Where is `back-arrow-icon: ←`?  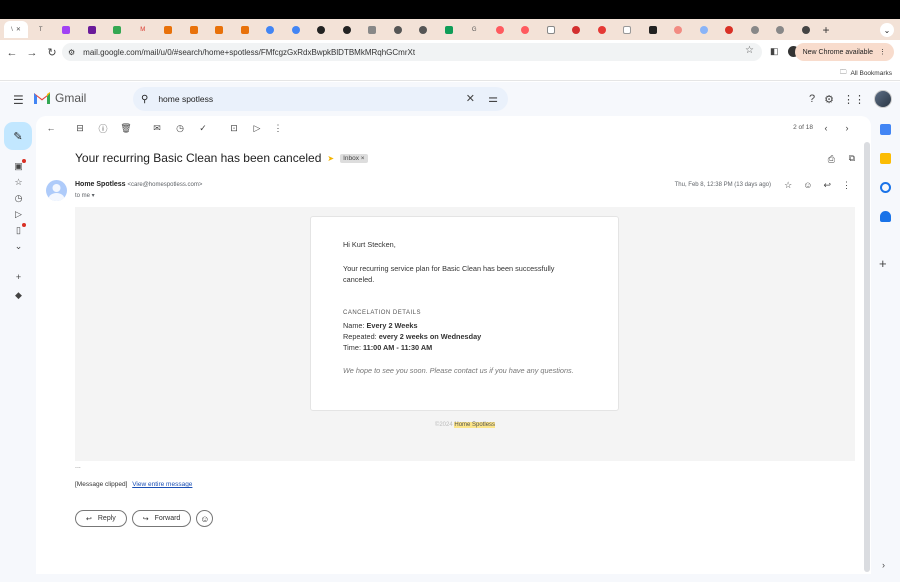 back-arrow-icon: ← is located at coordinates (12, 53).